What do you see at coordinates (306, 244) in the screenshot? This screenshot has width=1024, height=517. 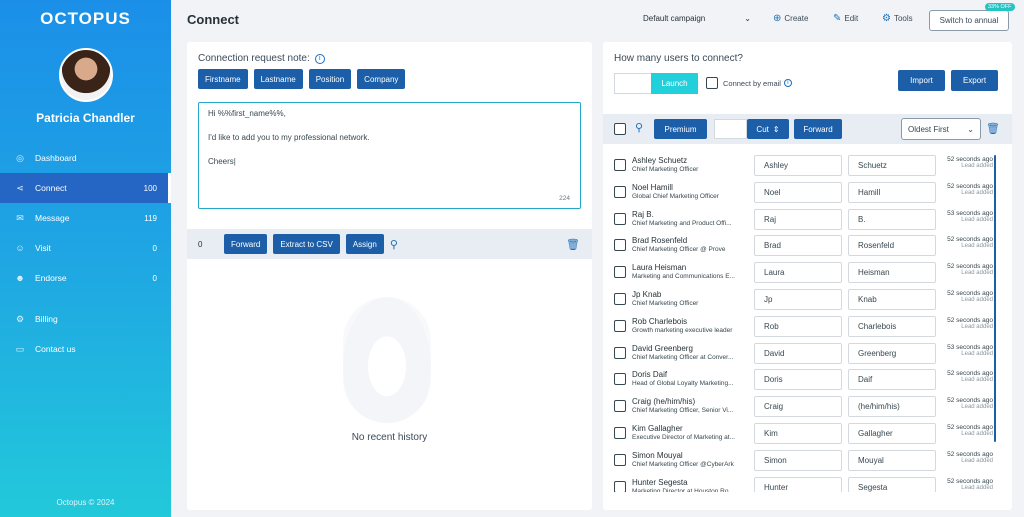 I see `extract-csv-button: Extract to CSV` at bounding box center [306, 244].